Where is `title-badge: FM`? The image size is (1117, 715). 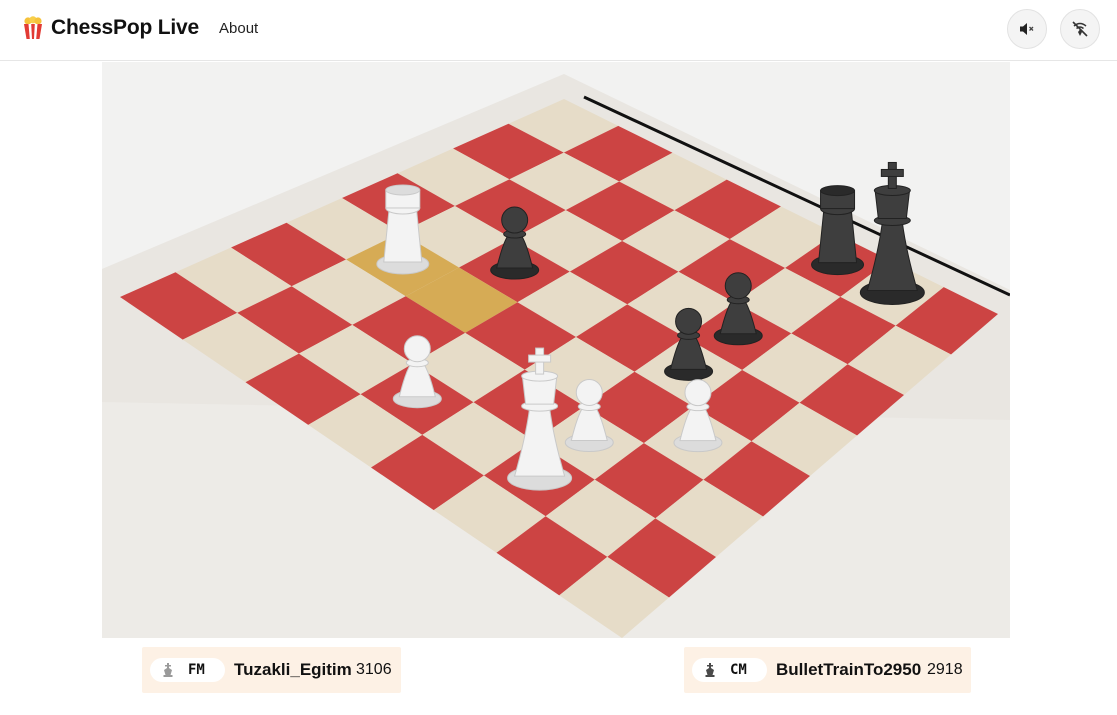 title-badge: FM is located at coordinates (187, 670).